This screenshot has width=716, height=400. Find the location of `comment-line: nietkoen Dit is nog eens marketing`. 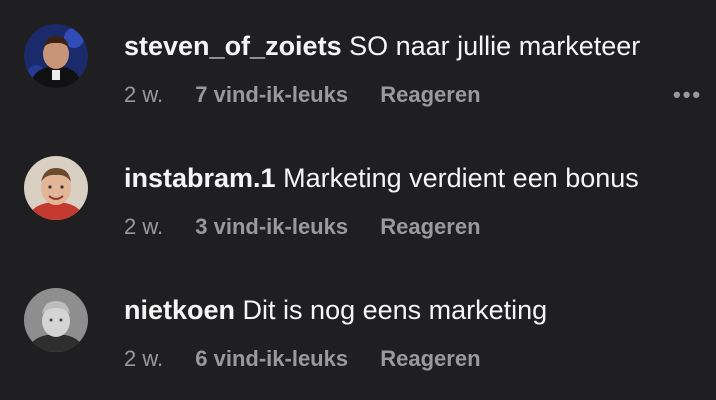

comment-line: nietkoen Dit is nog eens marketing is located at coordinates (335, 310).